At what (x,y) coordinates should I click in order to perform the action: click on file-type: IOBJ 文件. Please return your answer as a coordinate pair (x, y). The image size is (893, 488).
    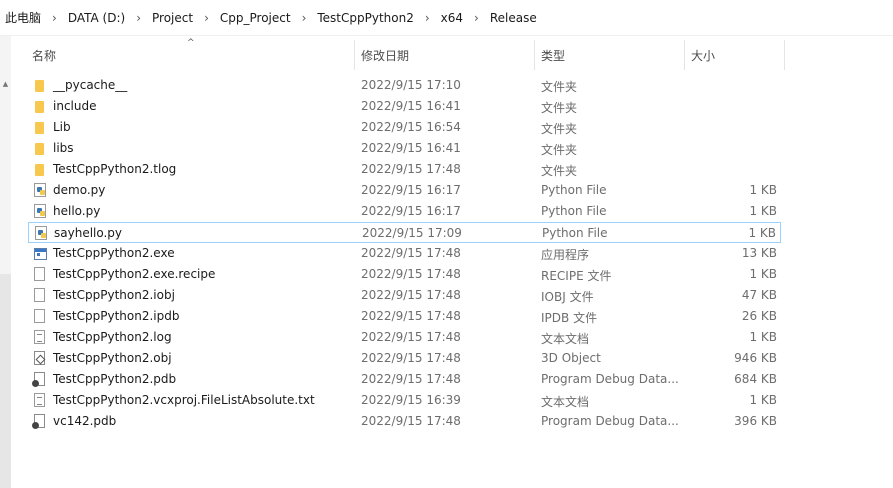
    Looking at the image, I should click on (567, 297).